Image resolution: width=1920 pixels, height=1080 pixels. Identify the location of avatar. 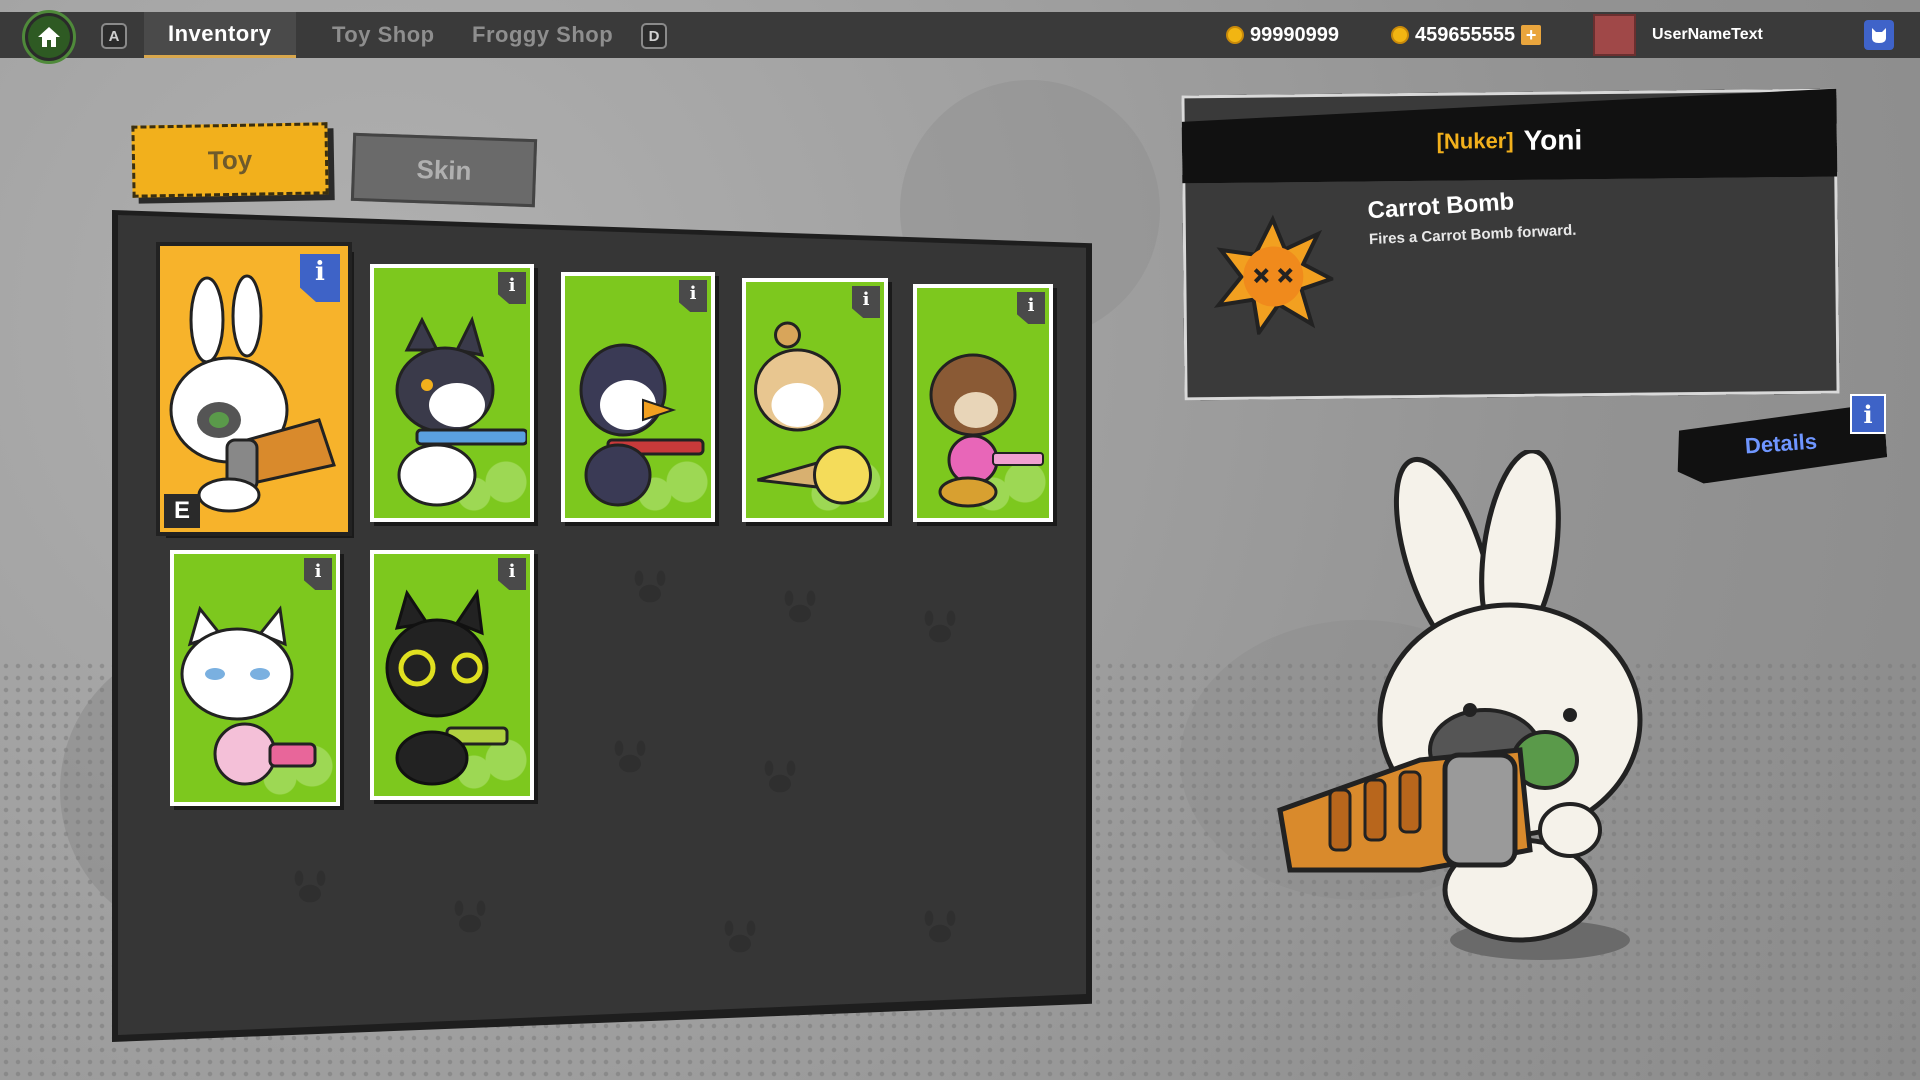
(1614, 35).